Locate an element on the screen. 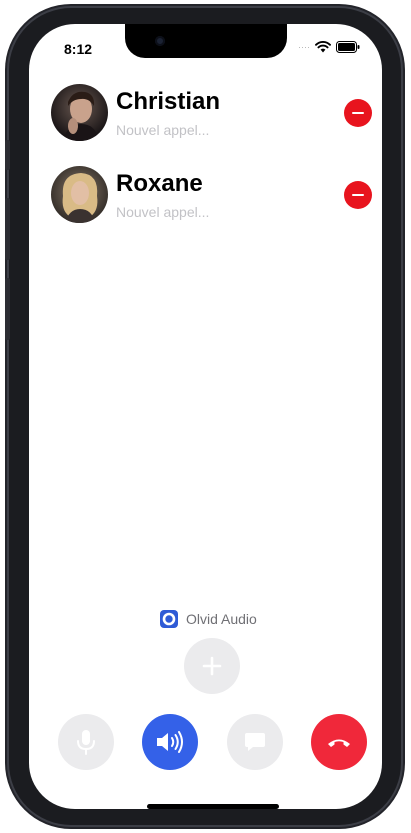 The width and height of the screenshot is (411, 833). volume-down-button is located at coordinates (7, 309).